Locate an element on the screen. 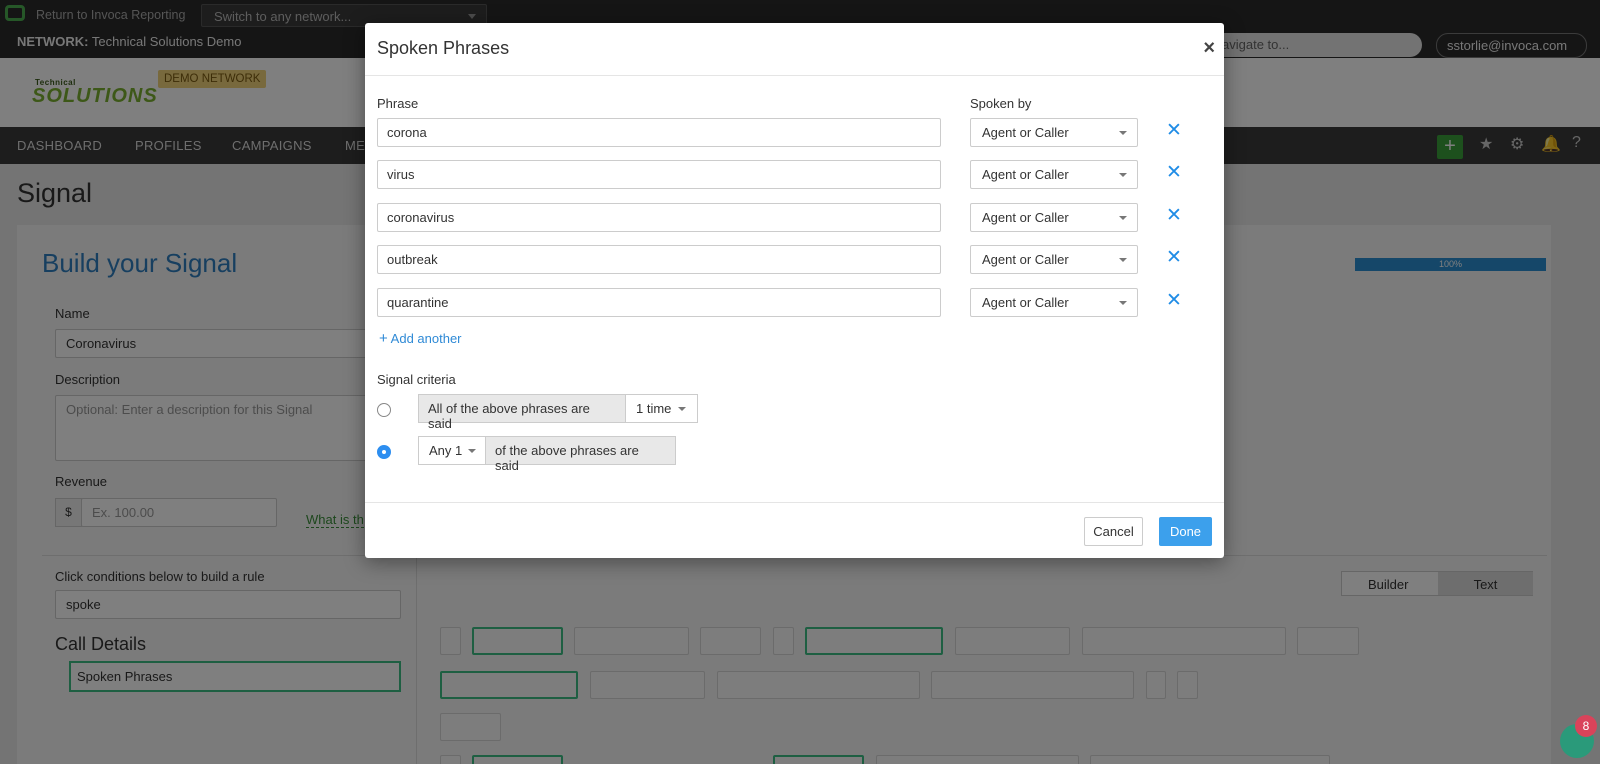 This screenshot has height=764, width=1600. criteria-times-select: 1 time is located at coordinates (661, 408).